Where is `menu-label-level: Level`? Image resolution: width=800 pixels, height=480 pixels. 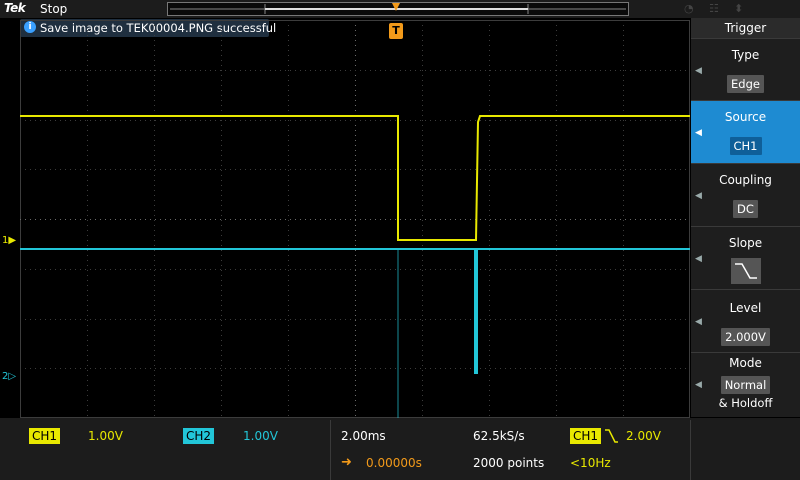 menu-label-level: Level is located at coordinates (745, 308).